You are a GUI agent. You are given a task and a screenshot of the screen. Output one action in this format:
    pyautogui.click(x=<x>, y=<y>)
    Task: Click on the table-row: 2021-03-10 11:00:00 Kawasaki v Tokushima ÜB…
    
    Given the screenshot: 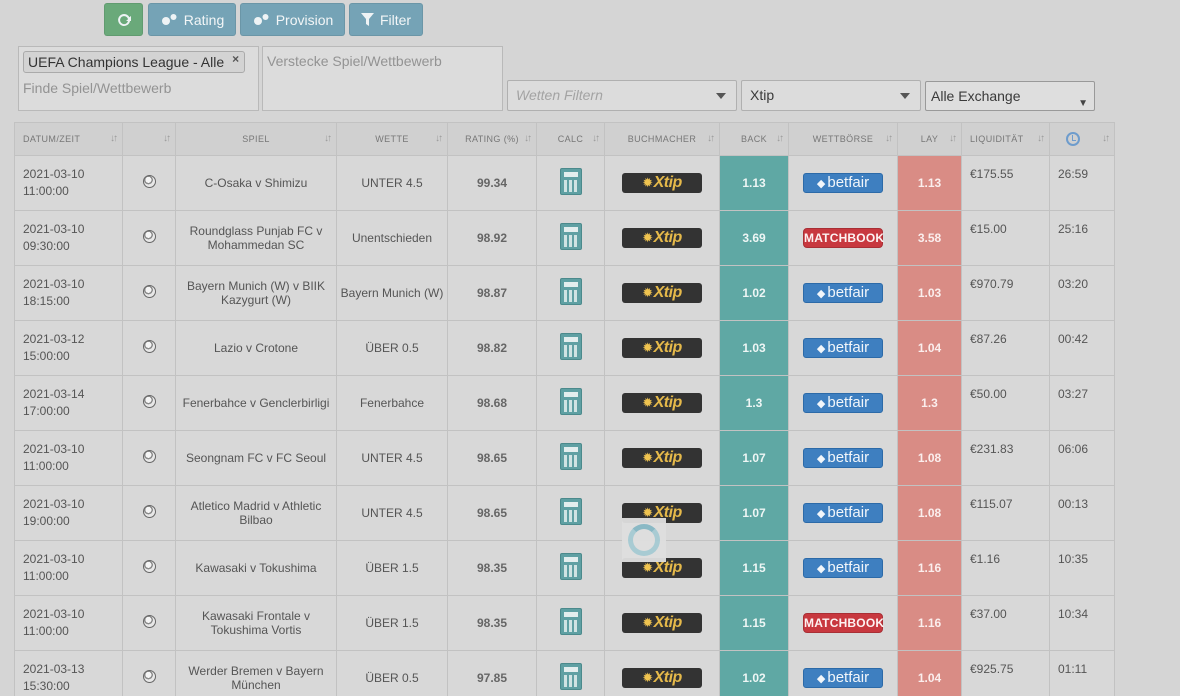 What is the action you would take?
    pyautogui.click(x=564, y=568)
    